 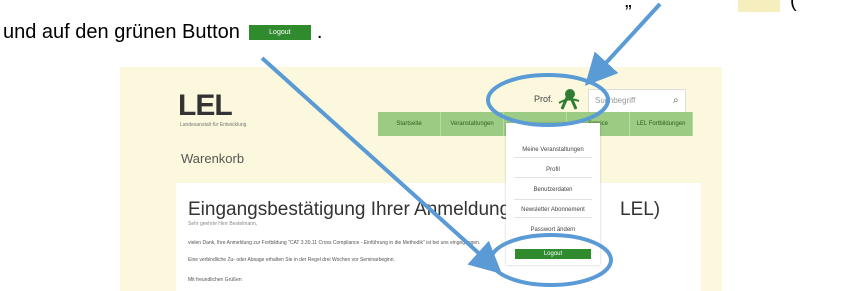 I want to click on instruction-line-2: und auf den grünen Button Logout ., so click(x=162, y=32).